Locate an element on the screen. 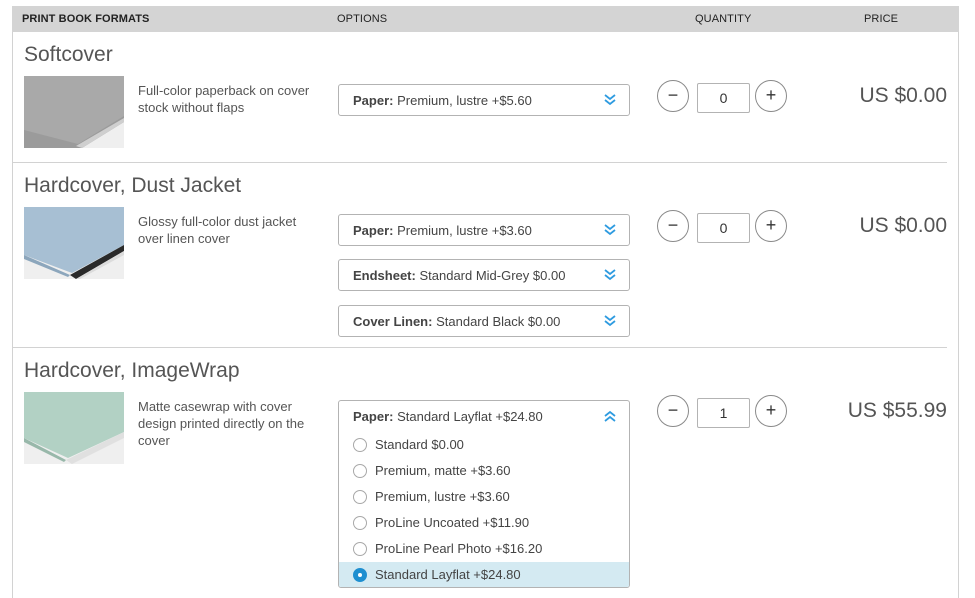 Image resolution: width=975 pixels, height=598 pixels. radio-button-checked is located at coordinates (360, 575).